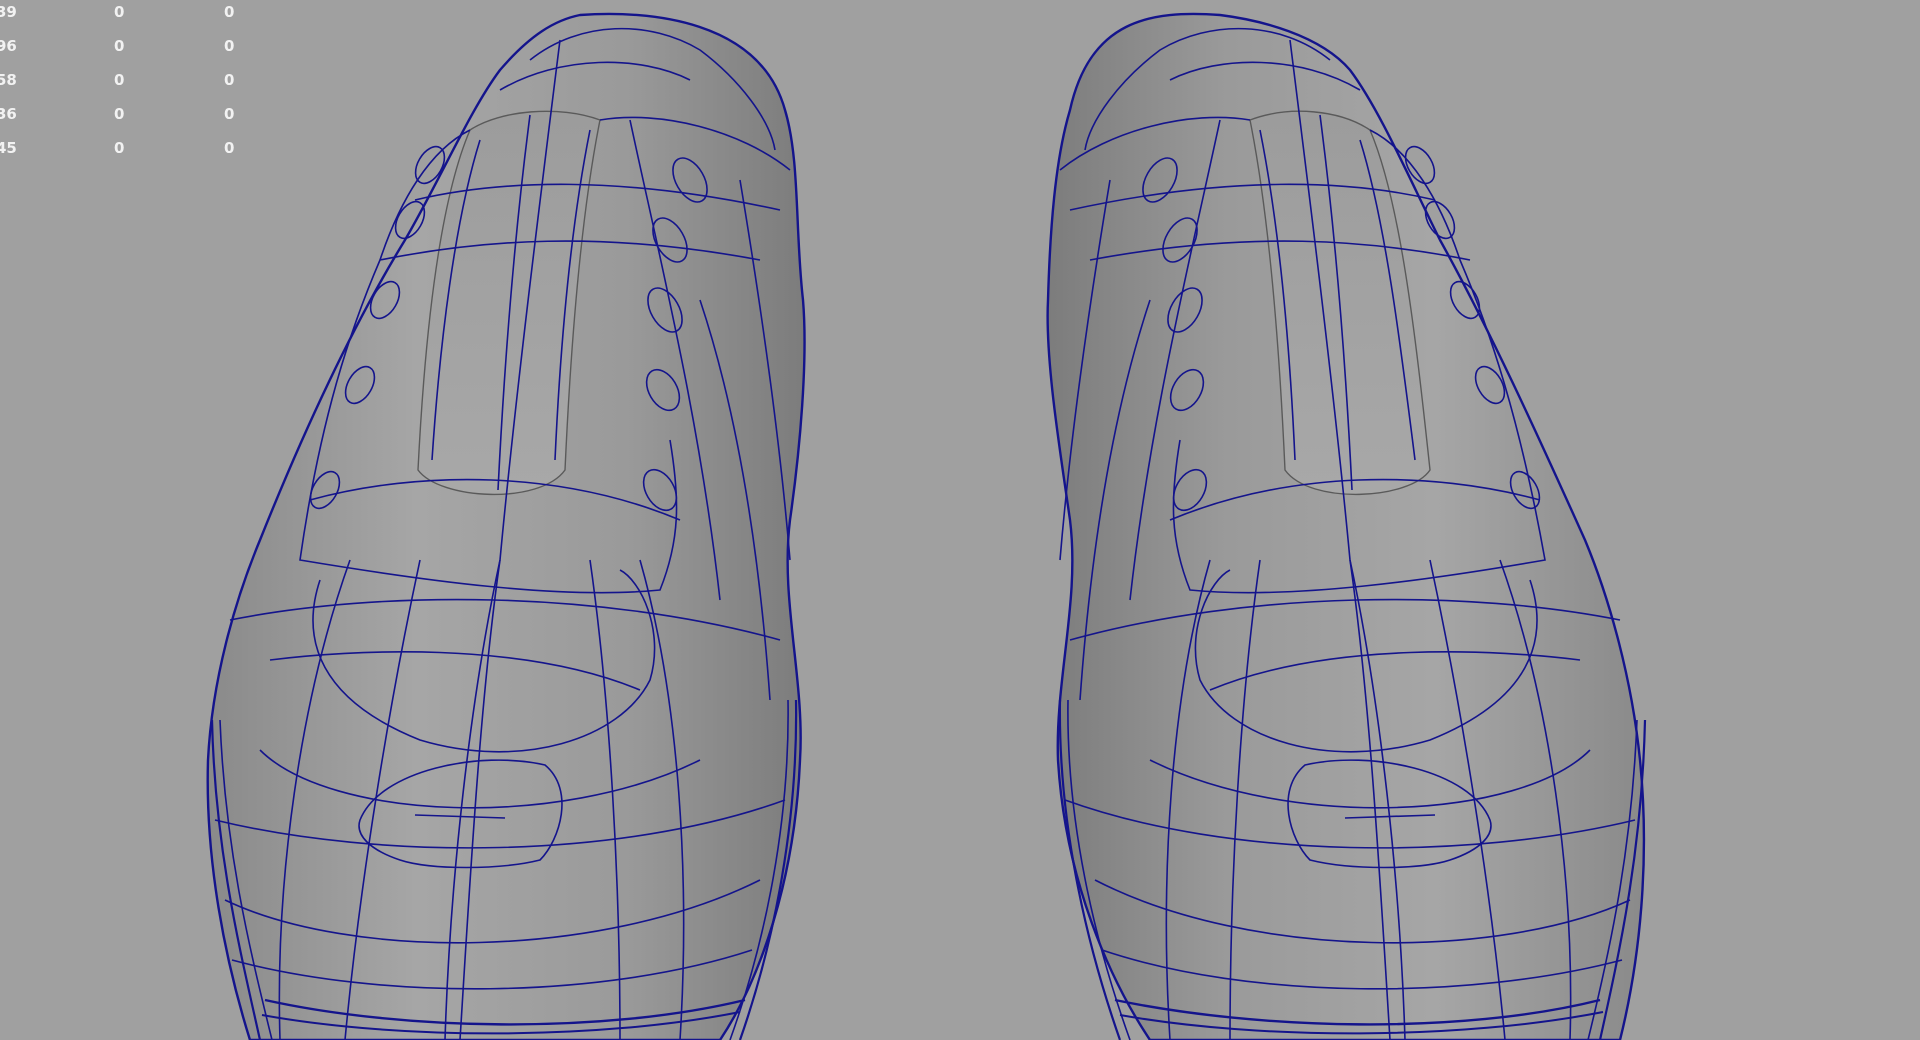 Image resolution: width=1920 pixels, height=1040 pixels. I want to click on hud-value: 39, so click(8, 12).